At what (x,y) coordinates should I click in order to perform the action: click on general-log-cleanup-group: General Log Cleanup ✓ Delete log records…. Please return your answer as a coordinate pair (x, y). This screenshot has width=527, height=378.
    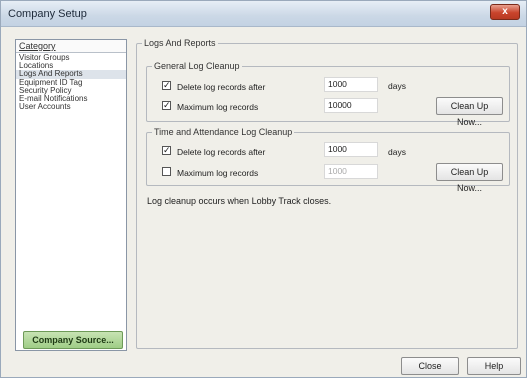
    Looking at the image, I should click on (328, 94).